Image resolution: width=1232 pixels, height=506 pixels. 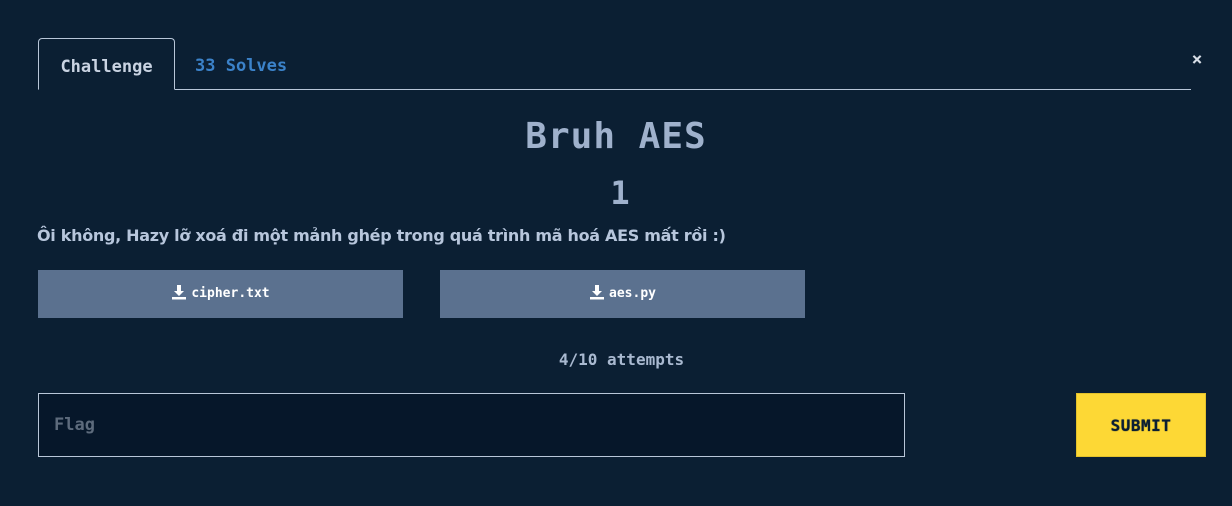 What do you see at coordinates (632, 293) in the screenshot?
I see `file-name: aes.py` at bounding box center [632, 293].